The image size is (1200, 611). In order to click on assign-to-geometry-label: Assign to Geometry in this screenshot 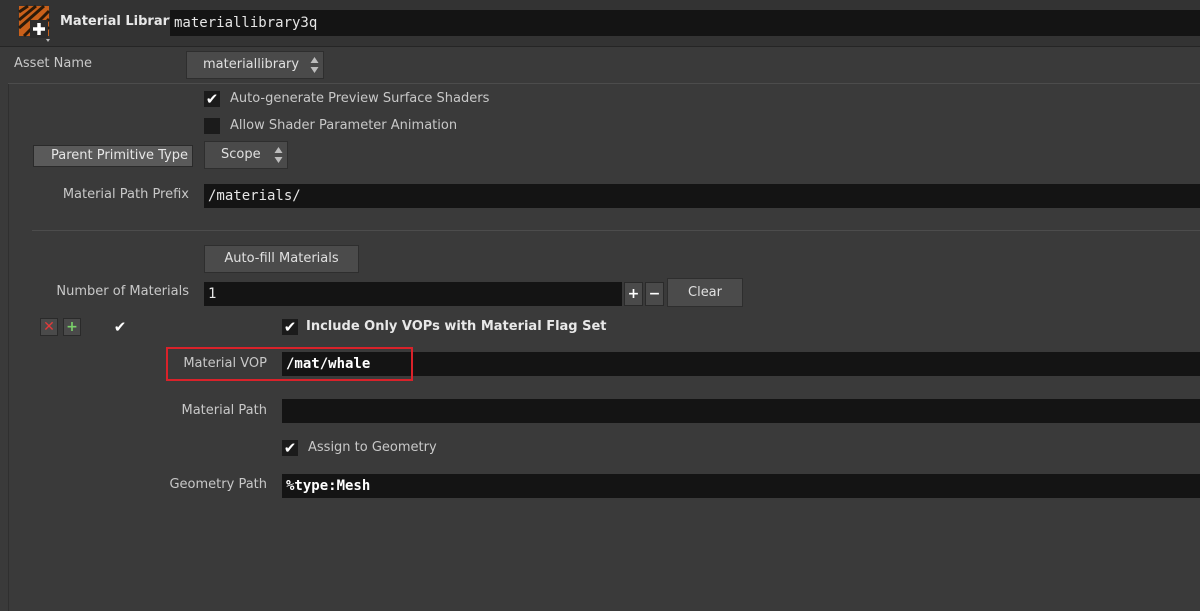, I will do `click(372, 447)`.